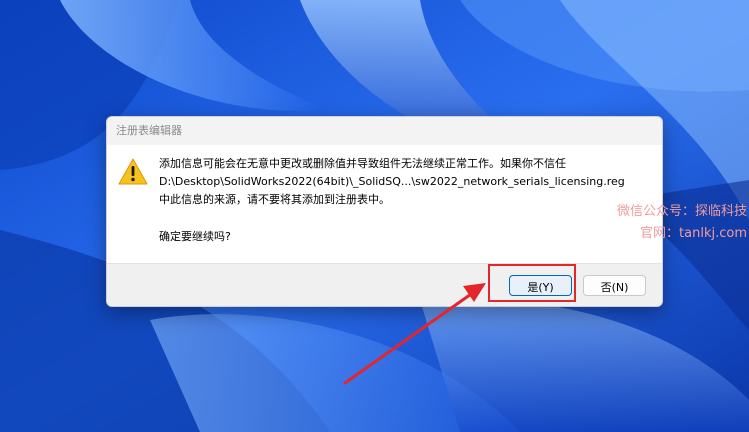 The image size is (749, 432). I want to click on yes-button: 是(Y), so click(540, 285).